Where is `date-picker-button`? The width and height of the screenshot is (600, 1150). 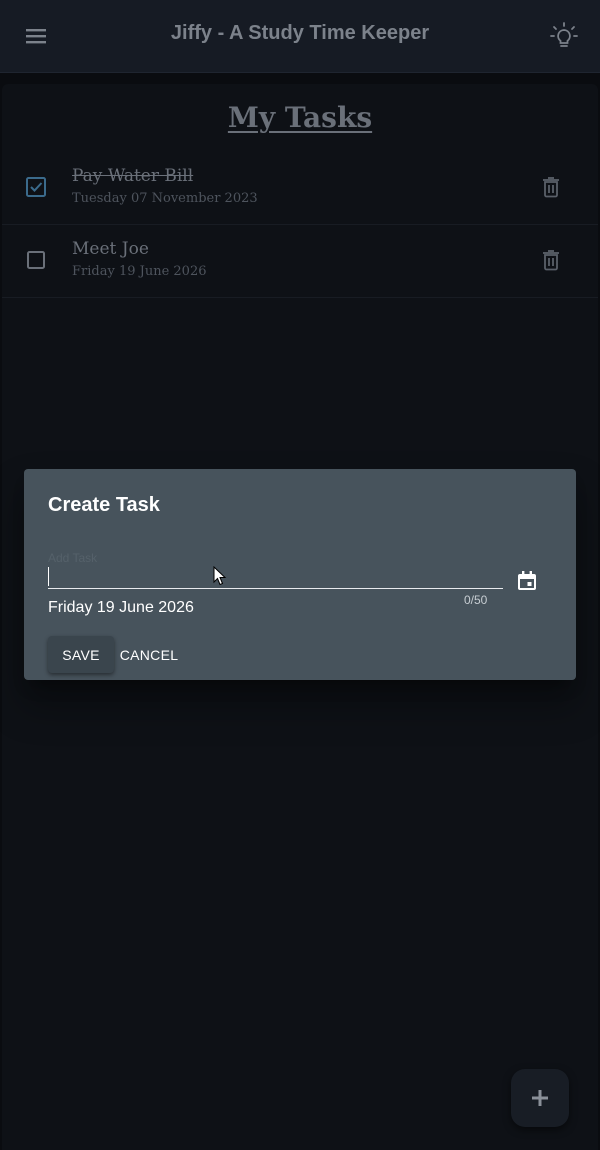
date-picker-button is located at coordinates (527, 581).